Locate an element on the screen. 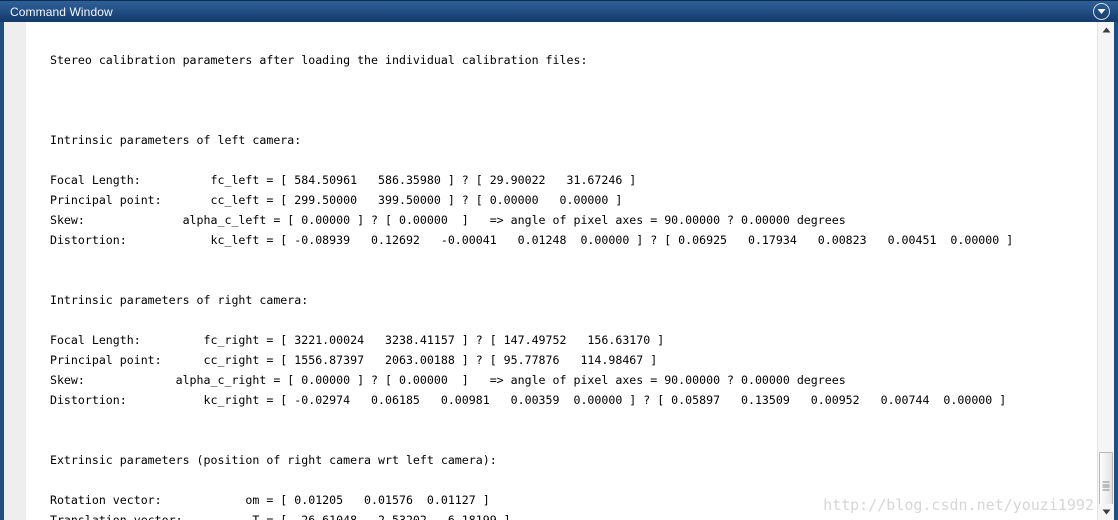 This screenshot has height=520, width=1118. titlebar-actions is located at coordinates (1105, 11).